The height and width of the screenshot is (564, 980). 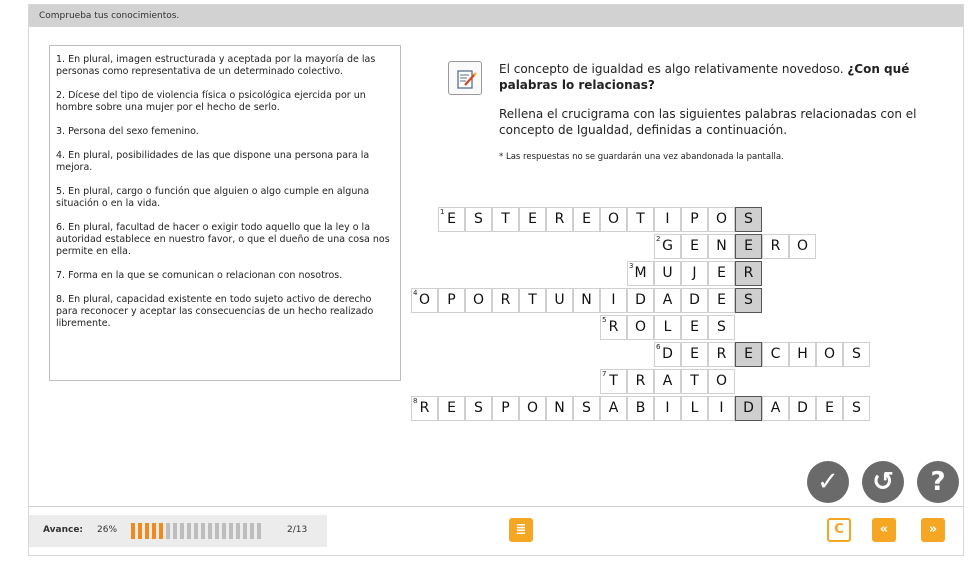 I want to click on reset-button: ↺, so click(x=883, y=482).